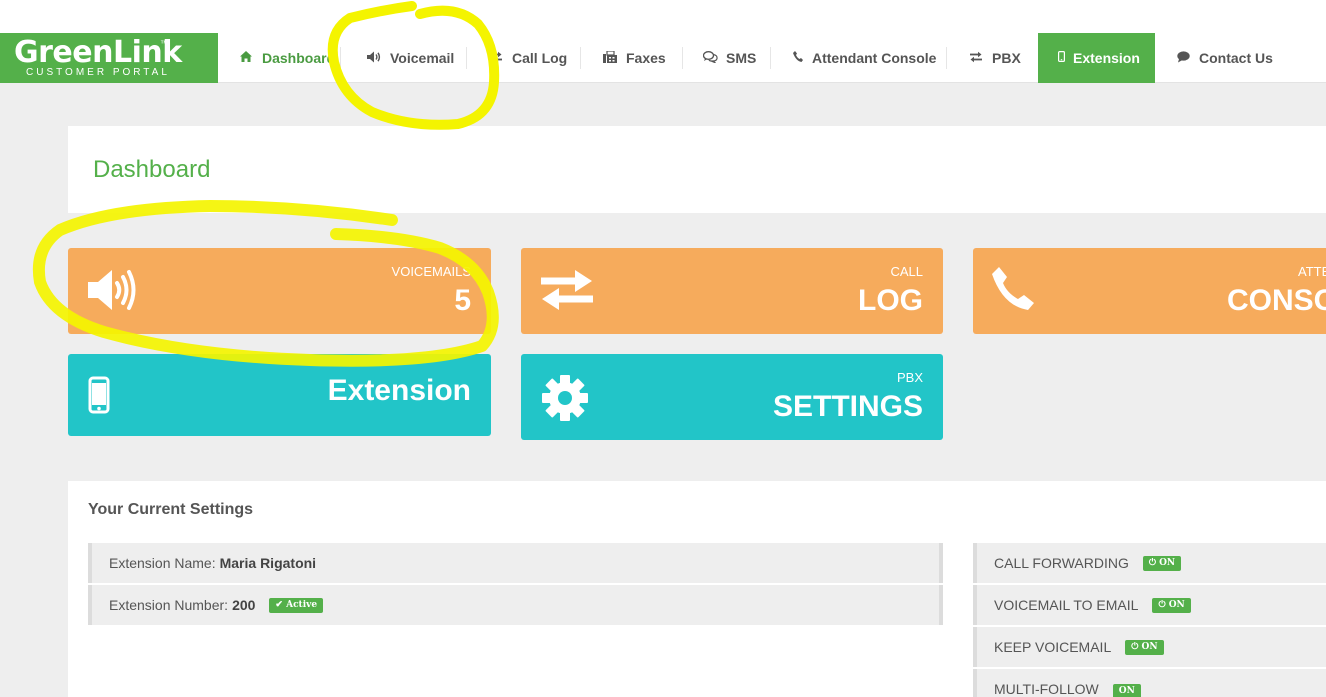  I want to click on chat-bubbles-icon, so click(710, 58).